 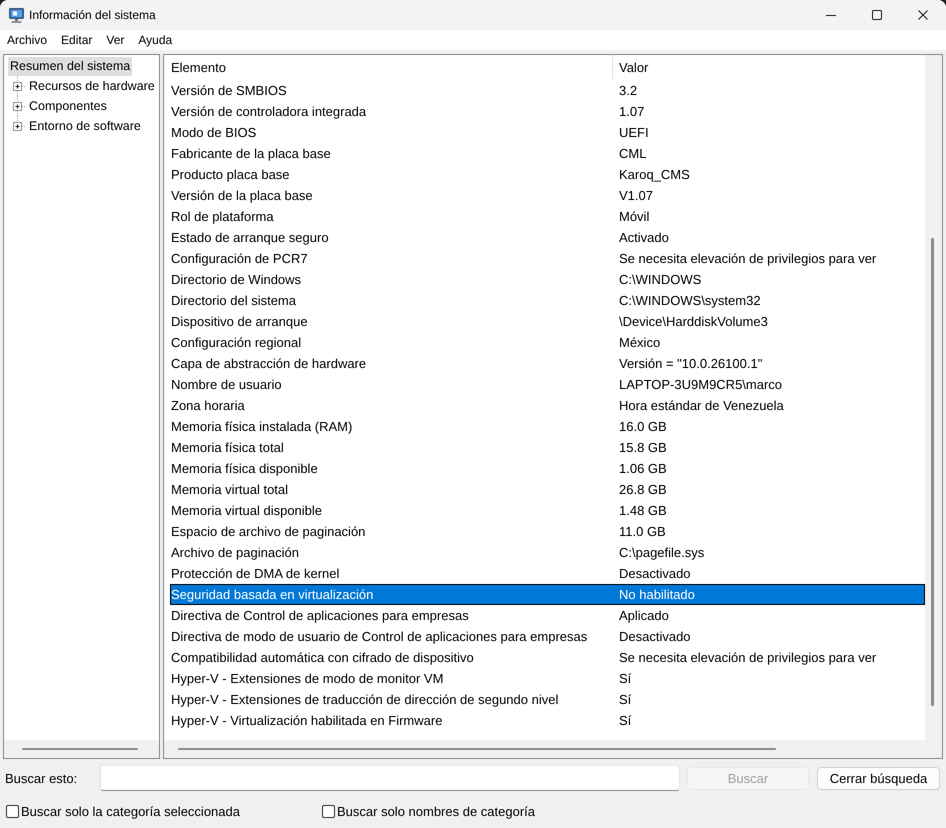 What do you see at coordinates (547, 615) in the screenshot?
I see `table-row: Directiva de Control de aplicaciones para empresas Aplicado` at bounding box center [547, 615].